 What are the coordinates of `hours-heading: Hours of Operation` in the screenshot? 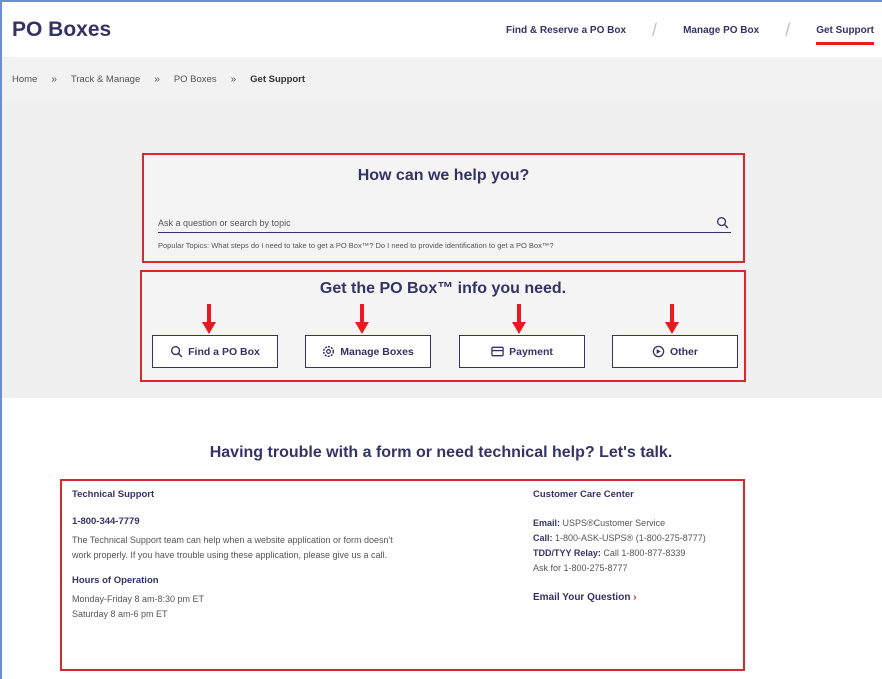 It's located at (115, 580).